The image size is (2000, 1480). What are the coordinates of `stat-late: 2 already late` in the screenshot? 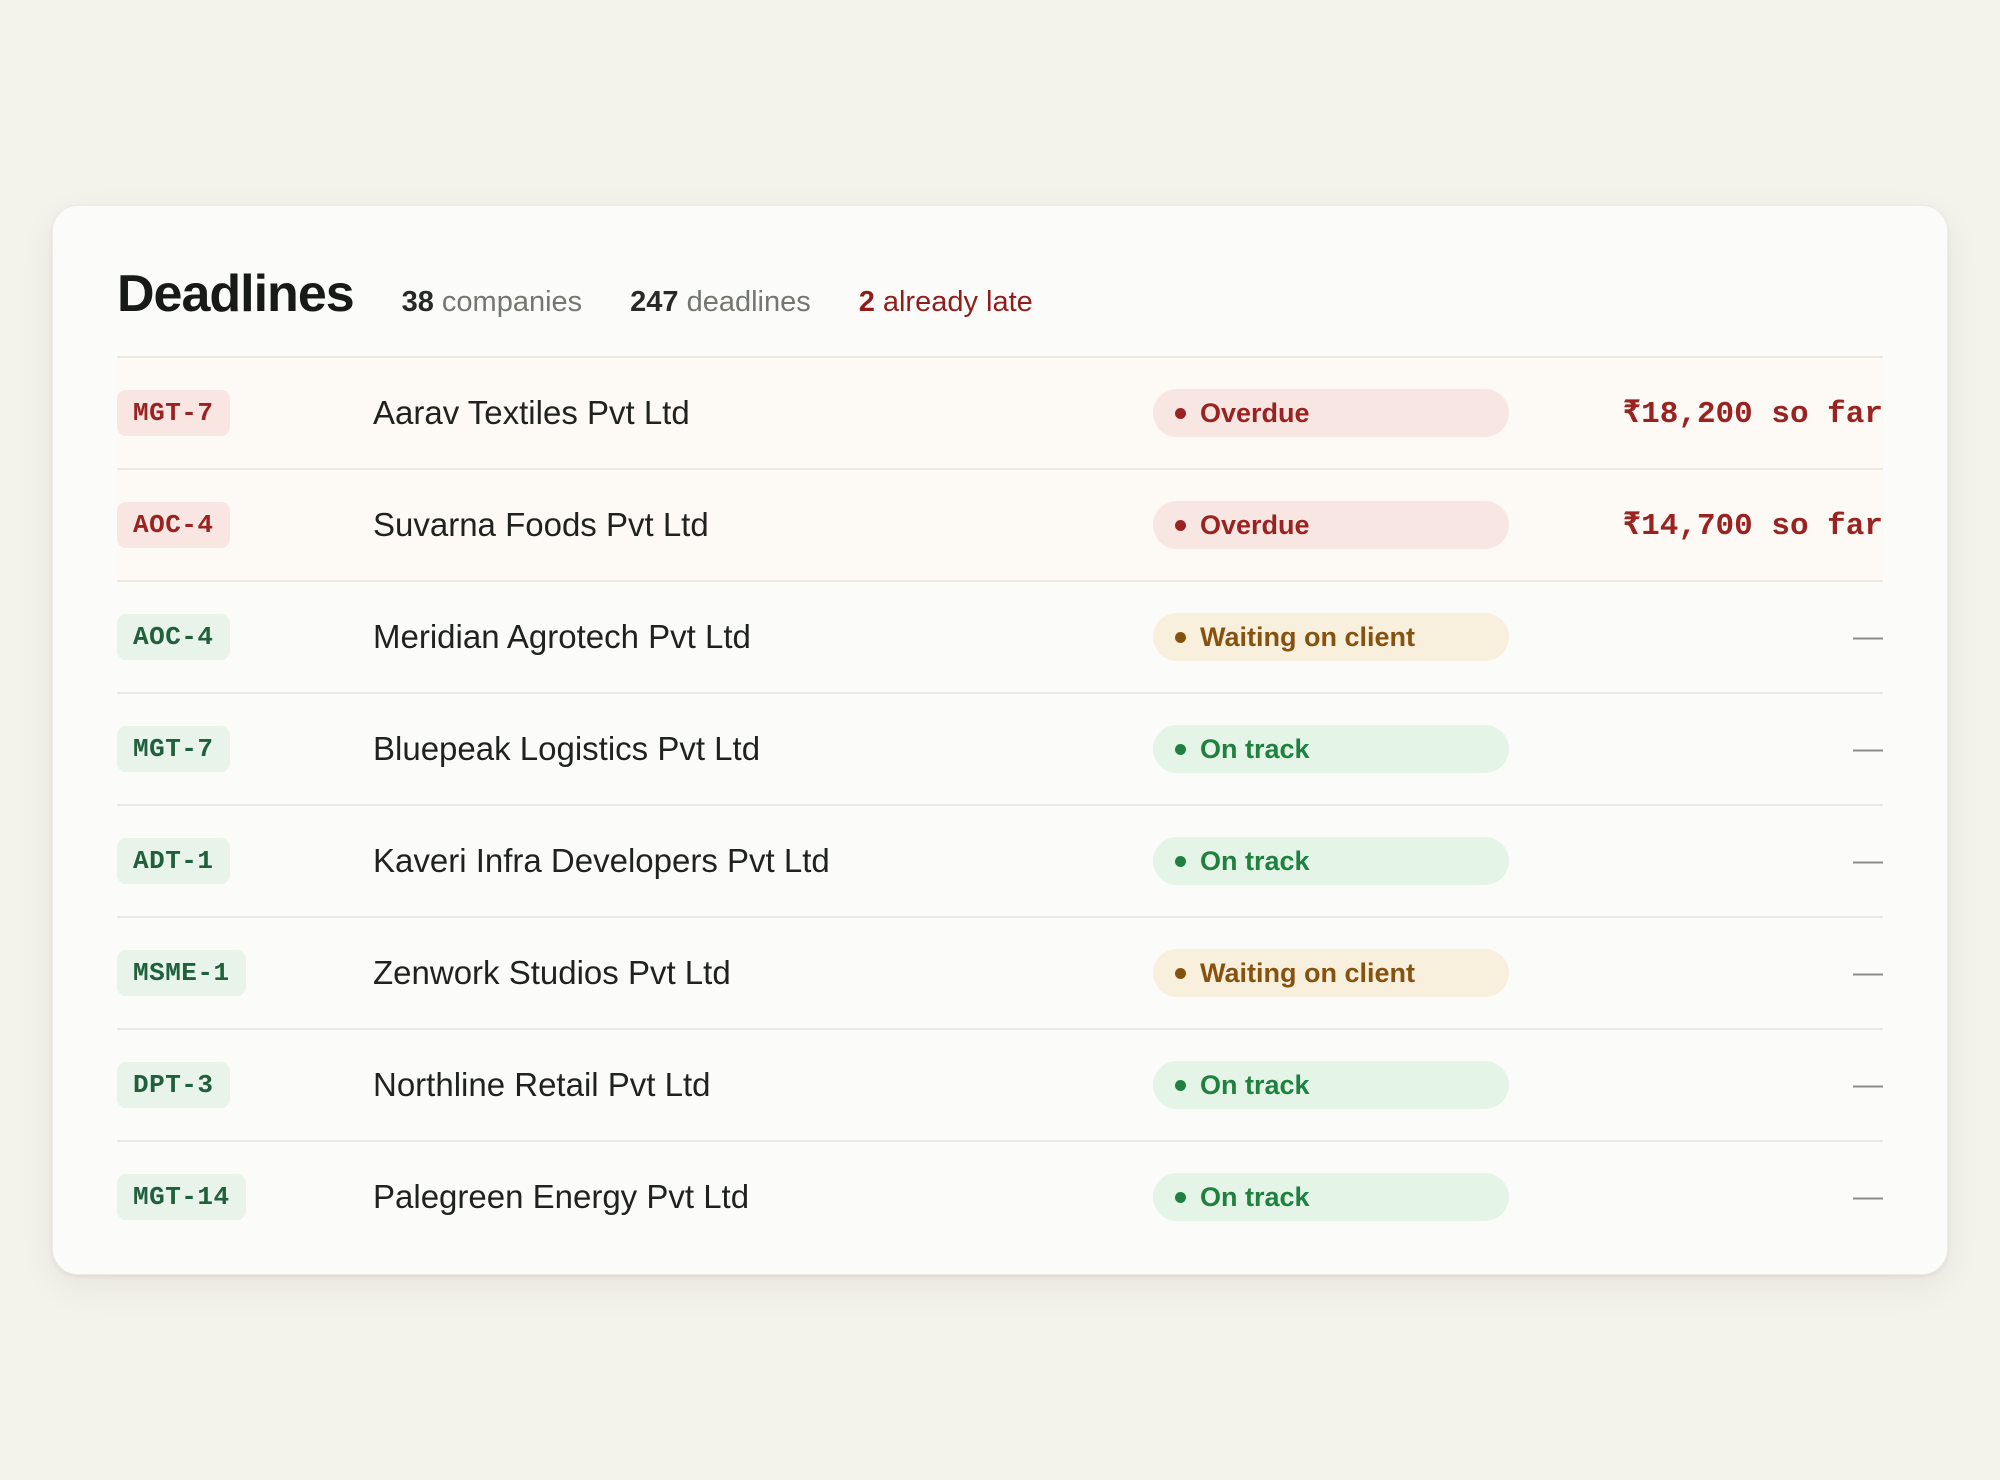 It's located at (946, 302).